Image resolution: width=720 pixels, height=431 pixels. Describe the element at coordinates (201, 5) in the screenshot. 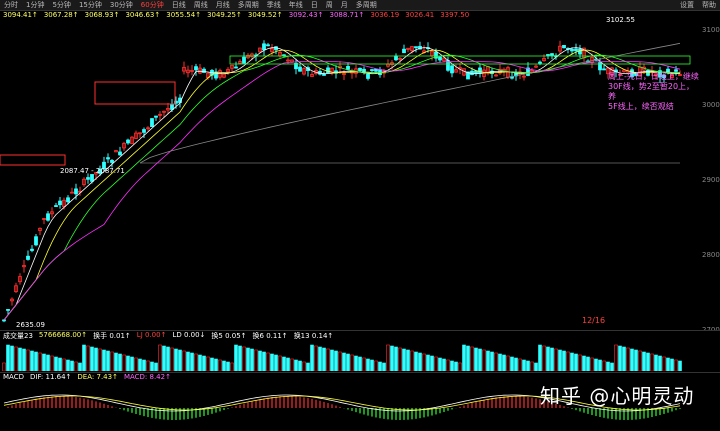

I see `period-tab: 周线` at that location.